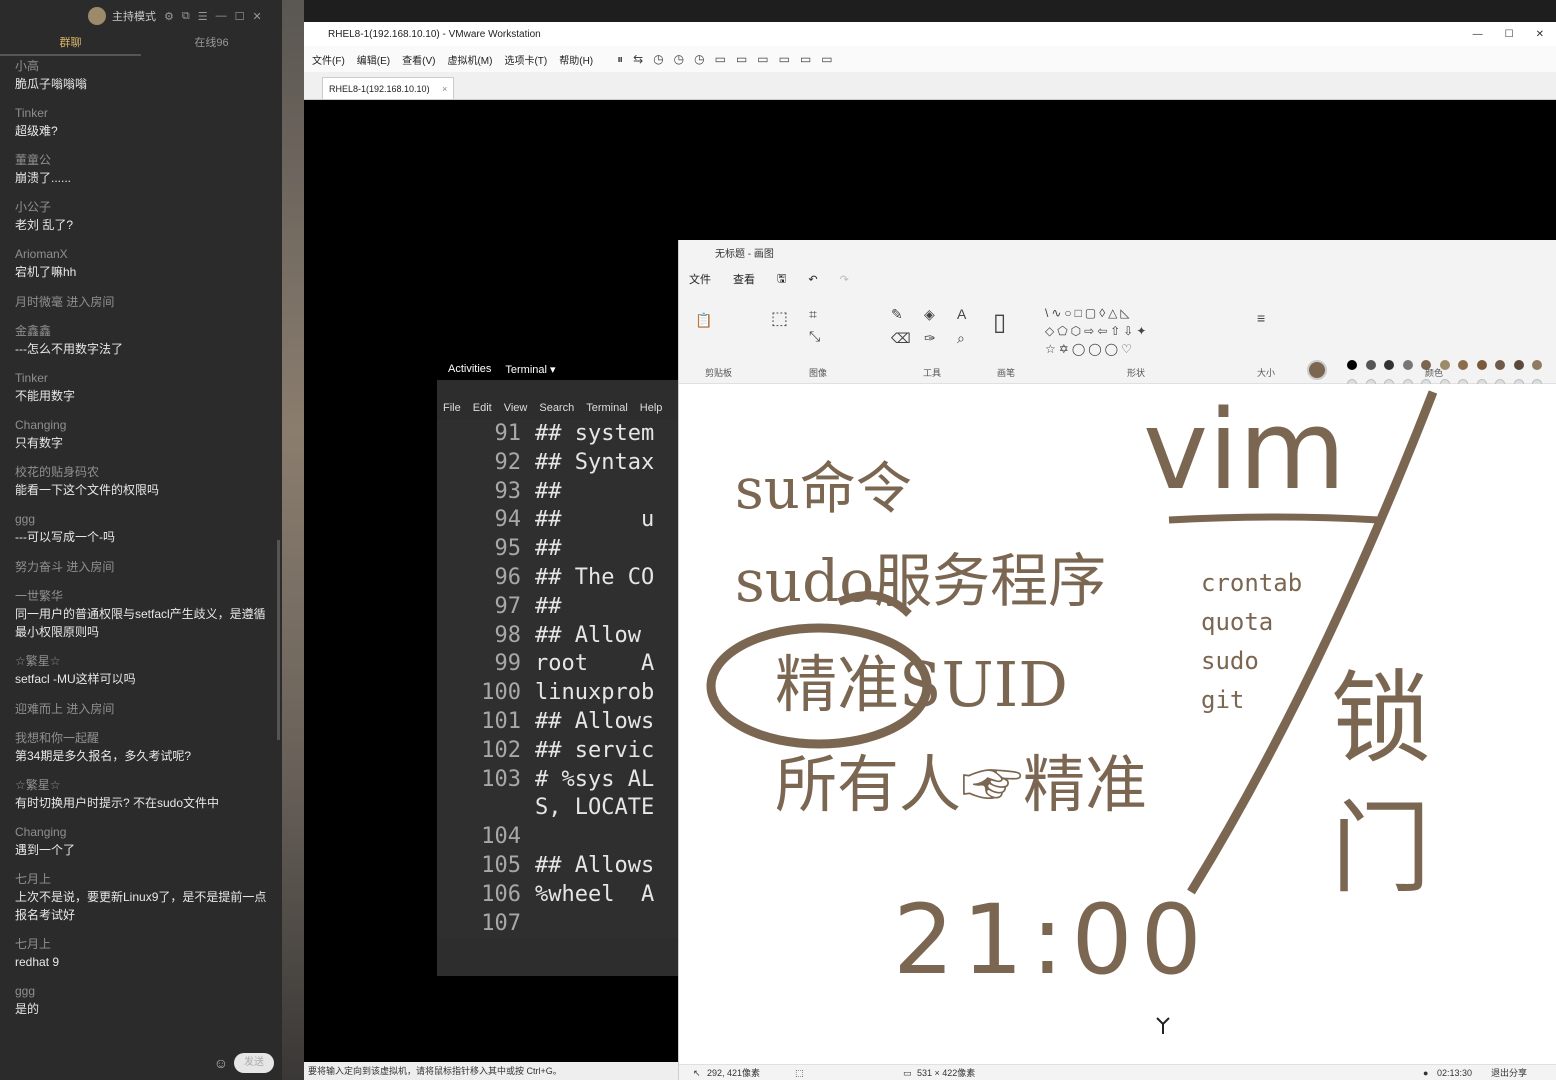 The image size is (1556, 1080). What do you see at coordinates (134, 17) in the screenshot?
I see `host-mode-label: 主持模式` at bounding box center [134, 17].